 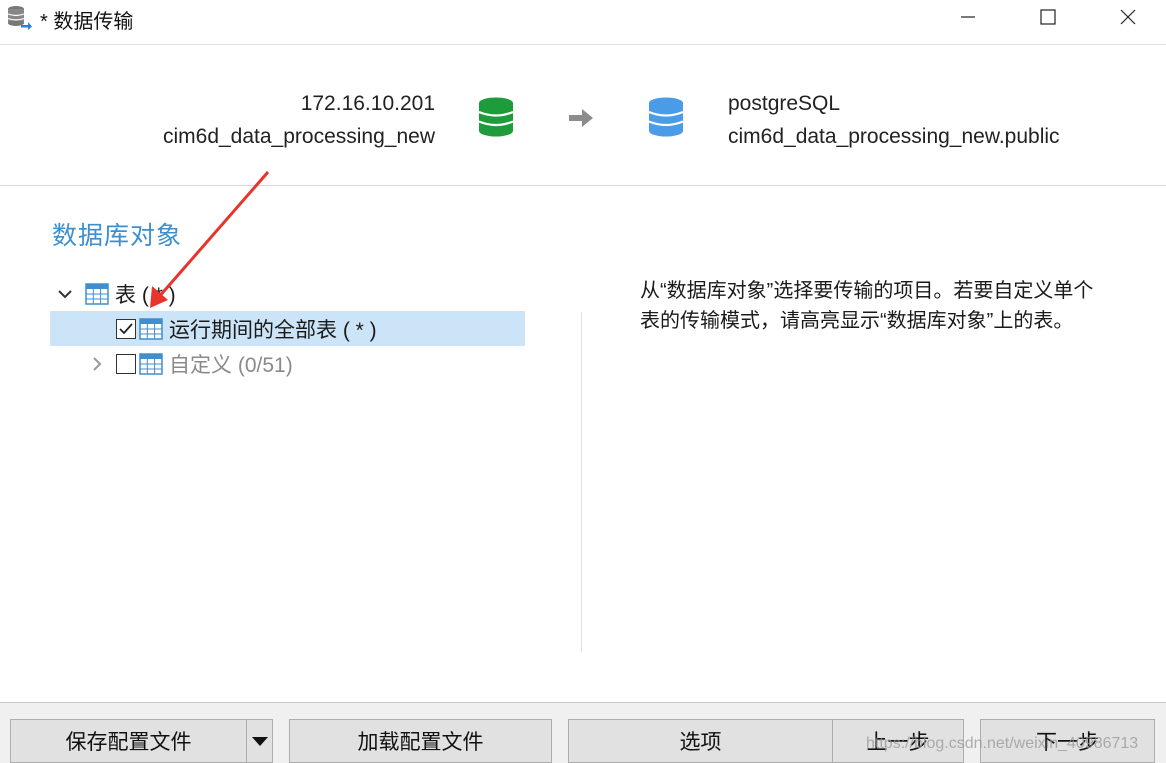 What do you see at coordinates (367, 103) in the screenshot?
I see `source-host: 172.16.10.201` at bounding box center [367, 103].